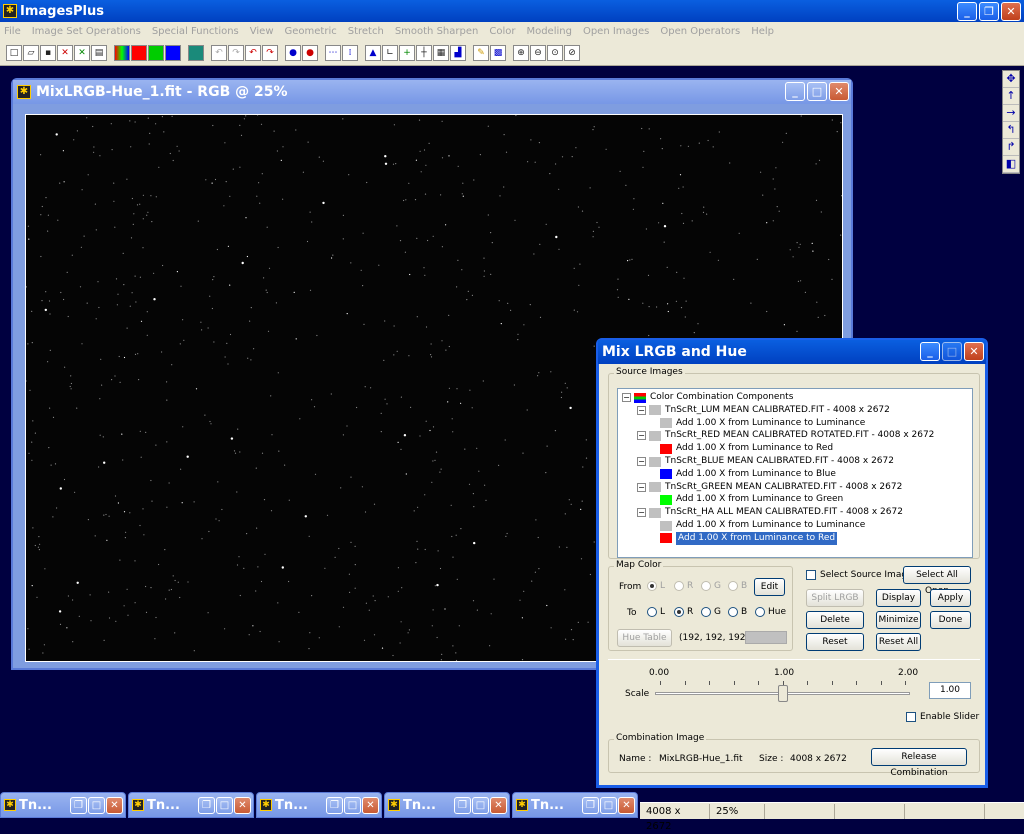 Image resolution: width=1024 pixels, height=834 pixels. What do you see at coordinates (989, 11) in the screenshot?
I see `restore-button: ❐` at bounding box center [989, 11].